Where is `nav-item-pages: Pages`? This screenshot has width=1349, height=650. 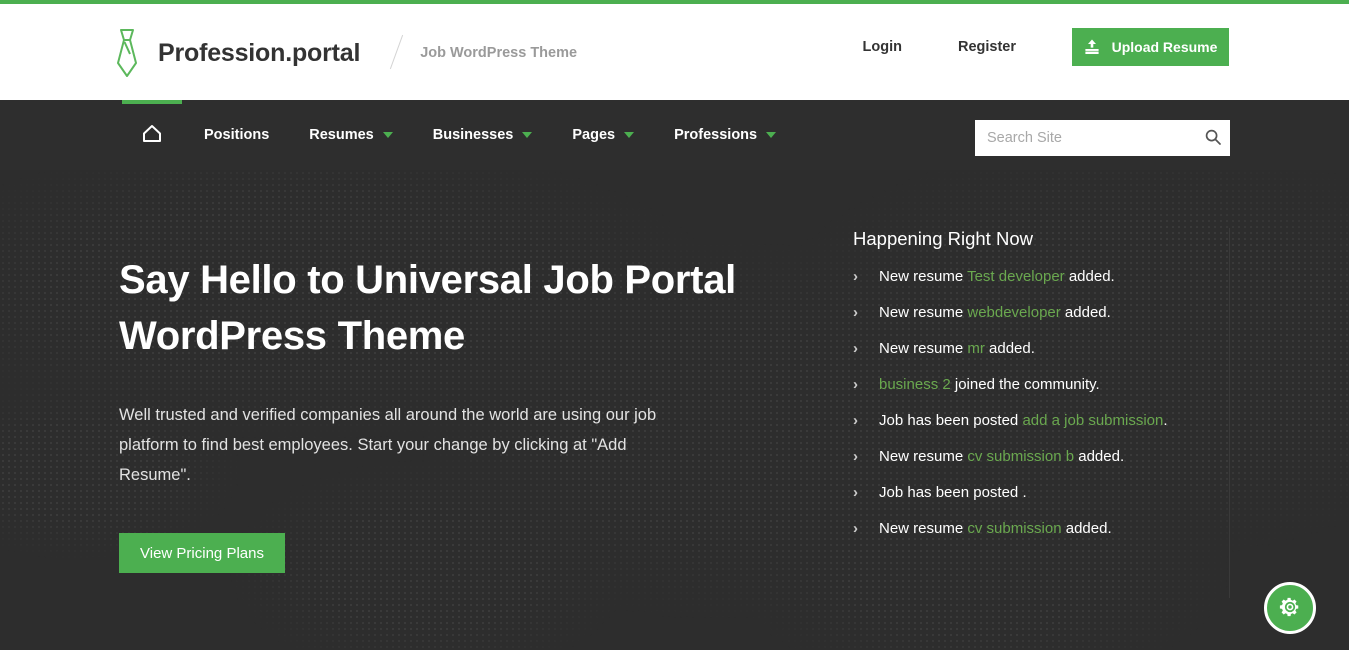
nav-item-pages: Pages is located at coordinates (603, 135).